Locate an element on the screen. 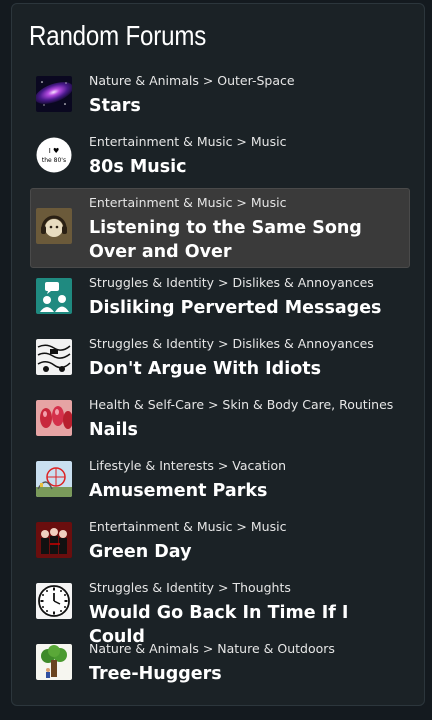 The width and height of the screenshot is (432, 720). panel-title: Random Forums is located at coordinates (118, 35).